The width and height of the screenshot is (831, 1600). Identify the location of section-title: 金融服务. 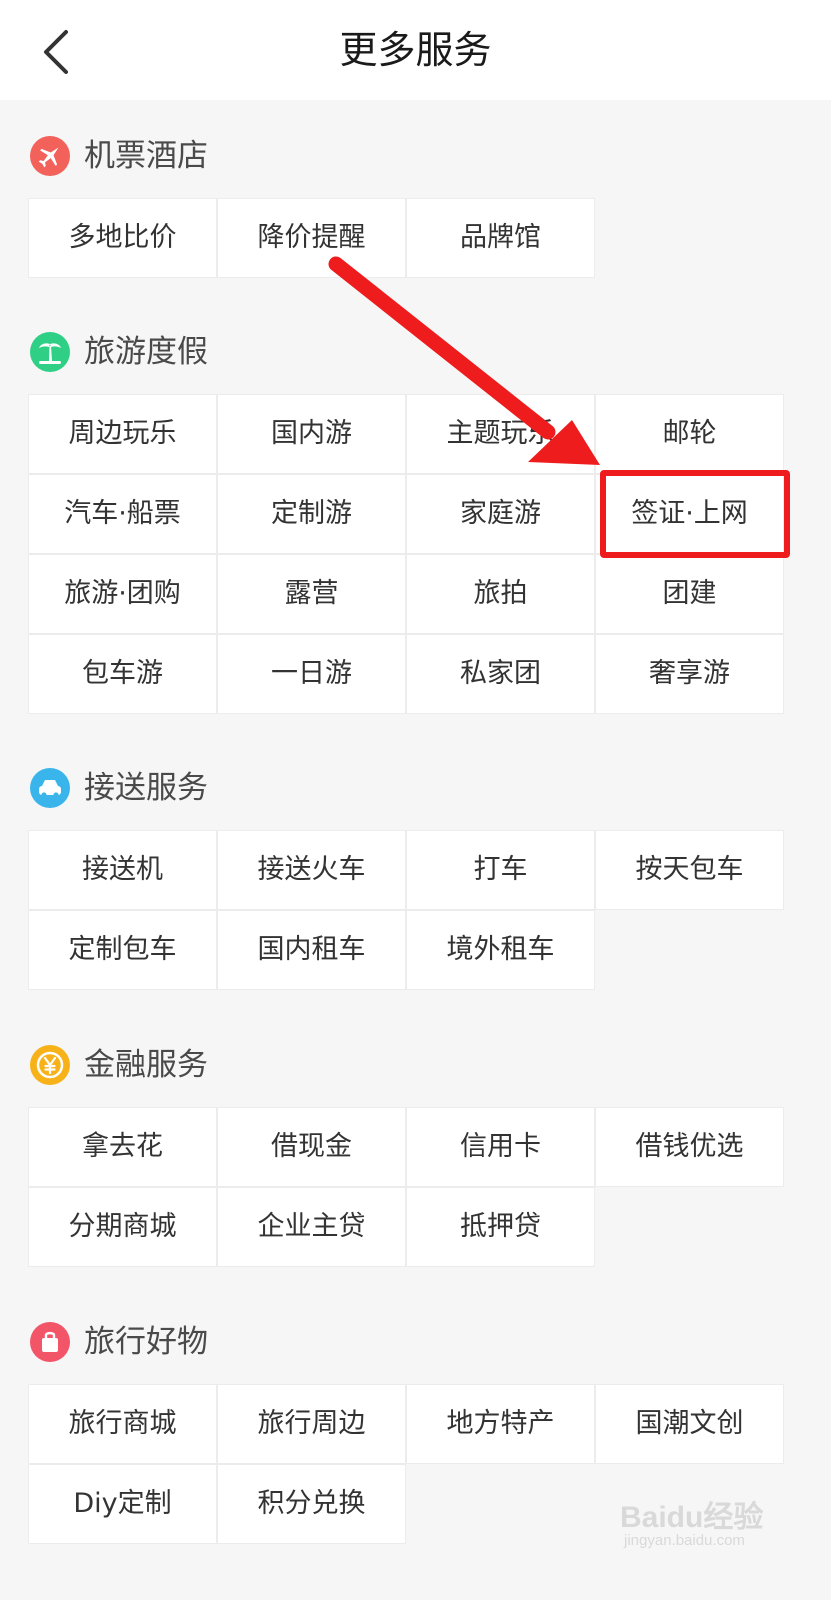
(146, 1065).